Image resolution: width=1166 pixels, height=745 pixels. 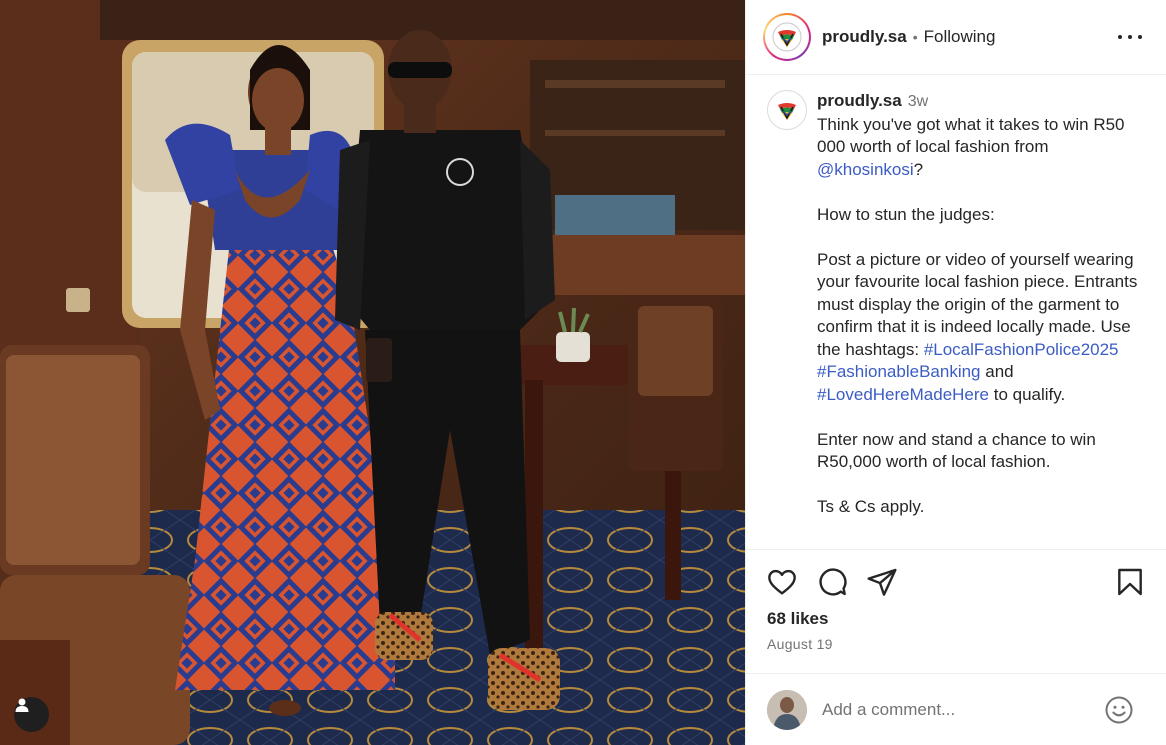 What do you see at coordinates (952, 710) in the screenshot?
I see `comment-input` at bounding box center [952, 710].